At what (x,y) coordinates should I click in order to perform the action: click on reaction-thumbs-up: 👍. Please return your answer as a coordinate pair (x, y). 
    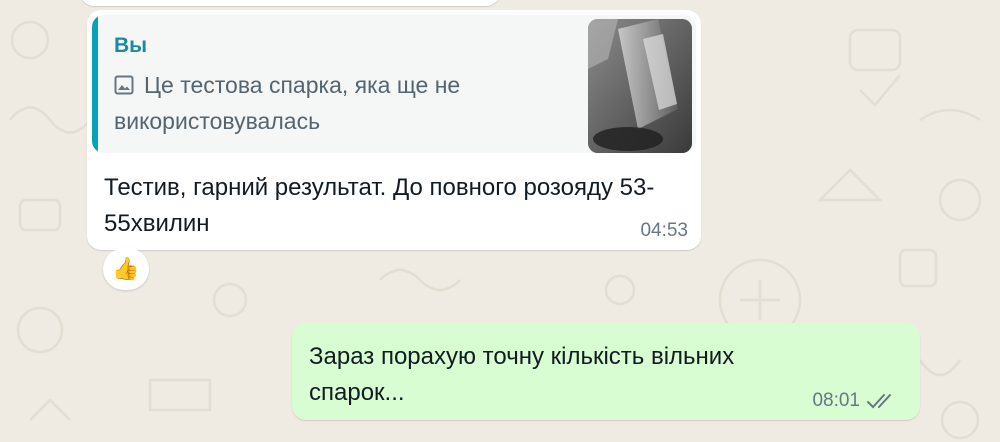
    Looking at the image, I should click on (126, 269).